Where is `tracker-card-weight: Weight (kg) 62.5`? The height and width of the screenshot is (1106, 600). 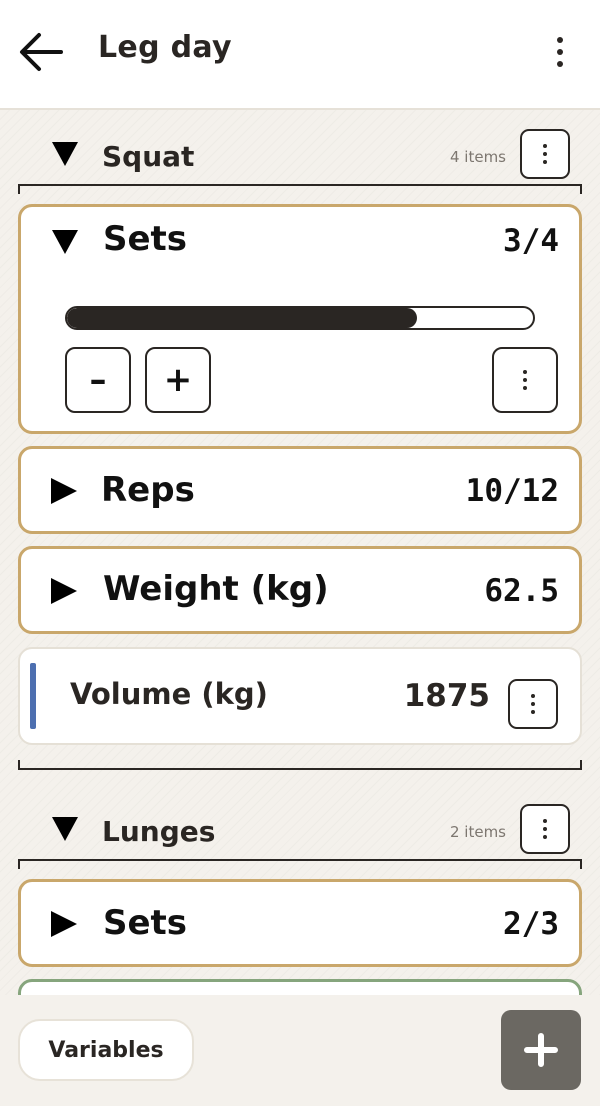
tracker-card-weight: Weight (kg) 62.5 is located at coordinates (300, 590).